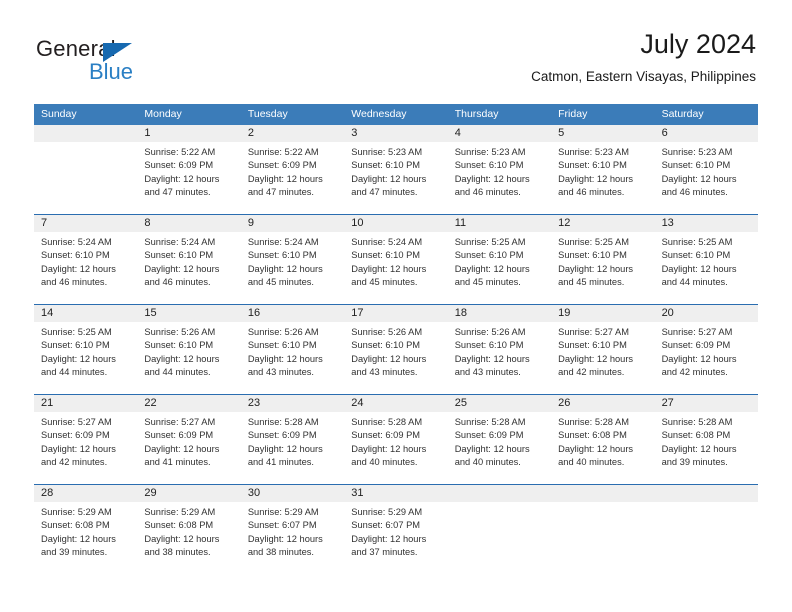  I want to click on daylight-text-line2: and 38 minutes., so click(280, 552).